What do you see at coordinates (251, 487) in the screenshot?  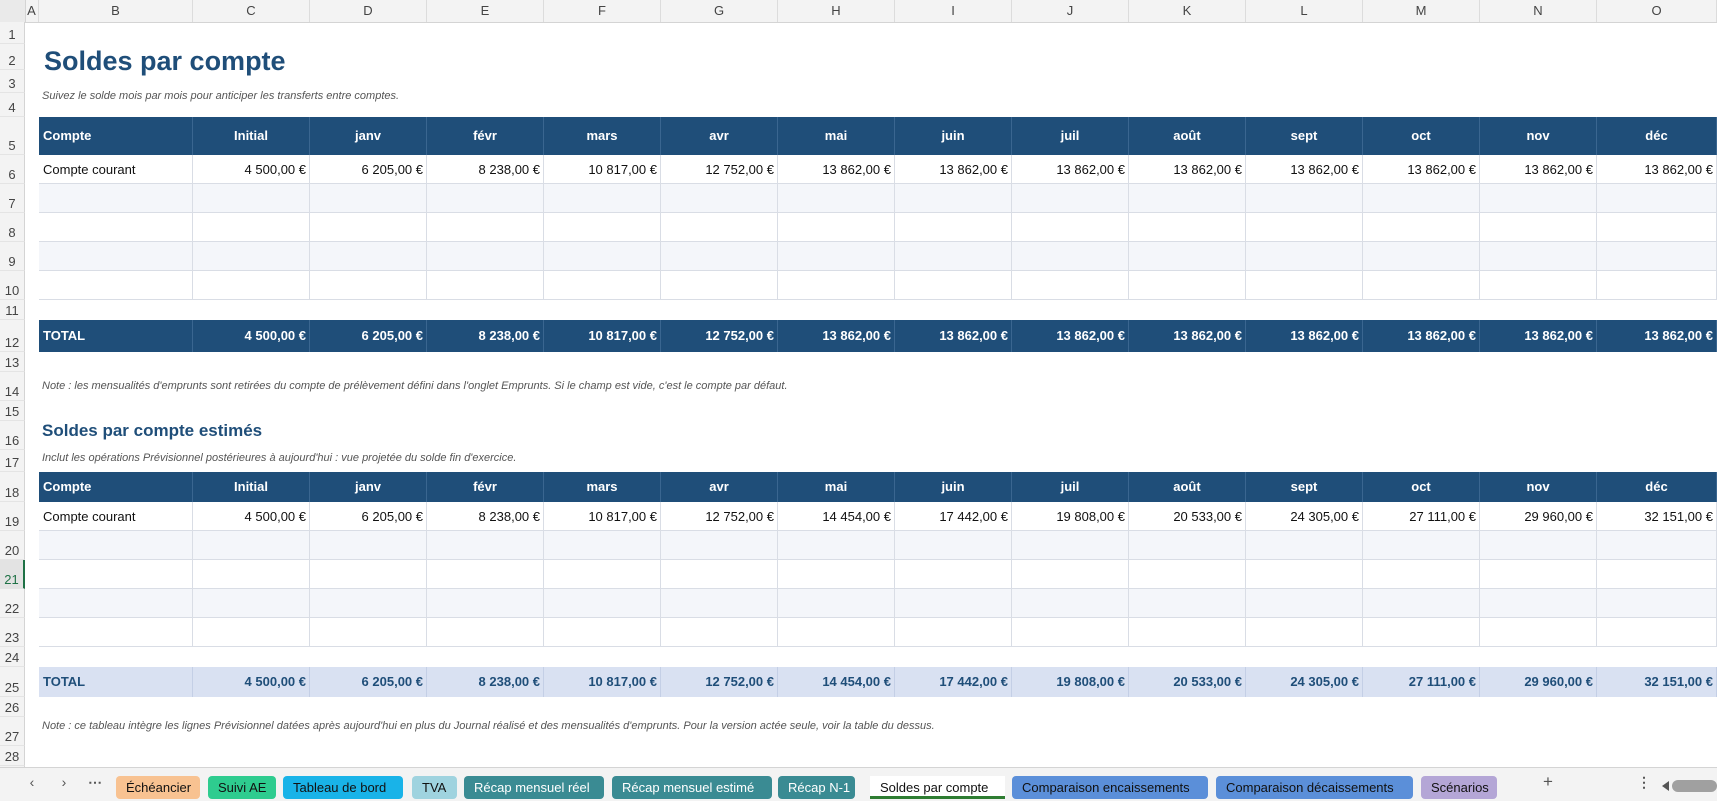 I see `table2-header-cell: Initial` at bounding box center [251, 487].